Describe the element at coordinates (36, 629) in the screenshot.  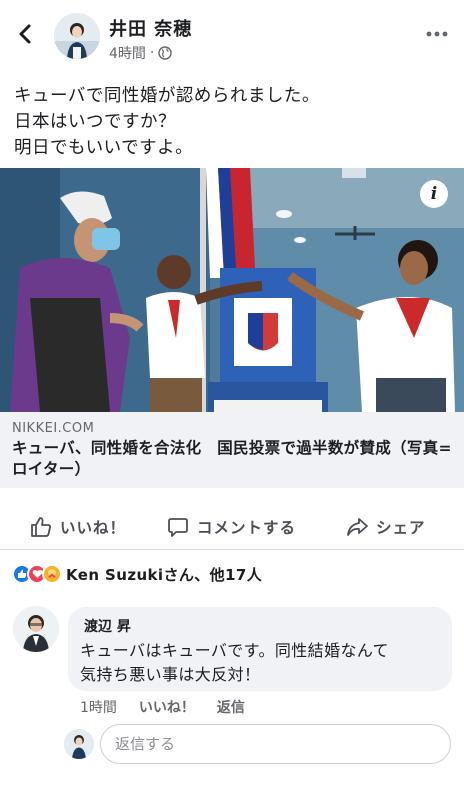
I see `commenter-avatar` at that location.